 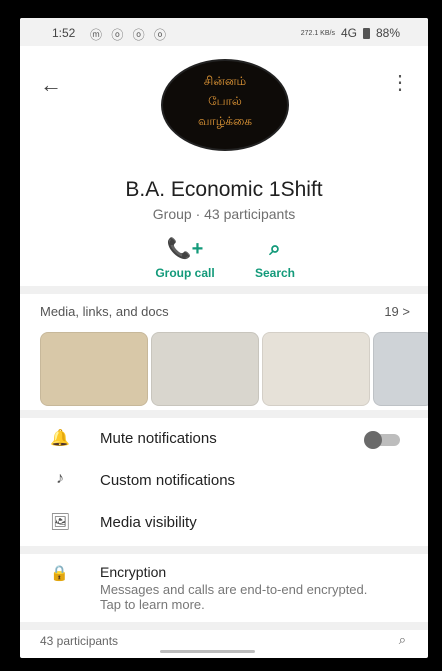 I want to click on mute-toggle, so click(x=382, y=440).